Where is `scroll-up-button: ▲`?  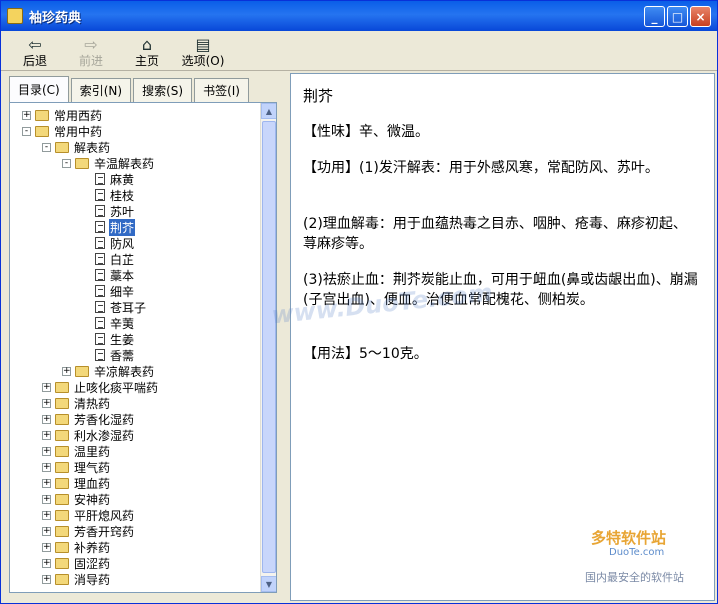 scroll-up-button: ▲ is located at coordinates (268, 111).